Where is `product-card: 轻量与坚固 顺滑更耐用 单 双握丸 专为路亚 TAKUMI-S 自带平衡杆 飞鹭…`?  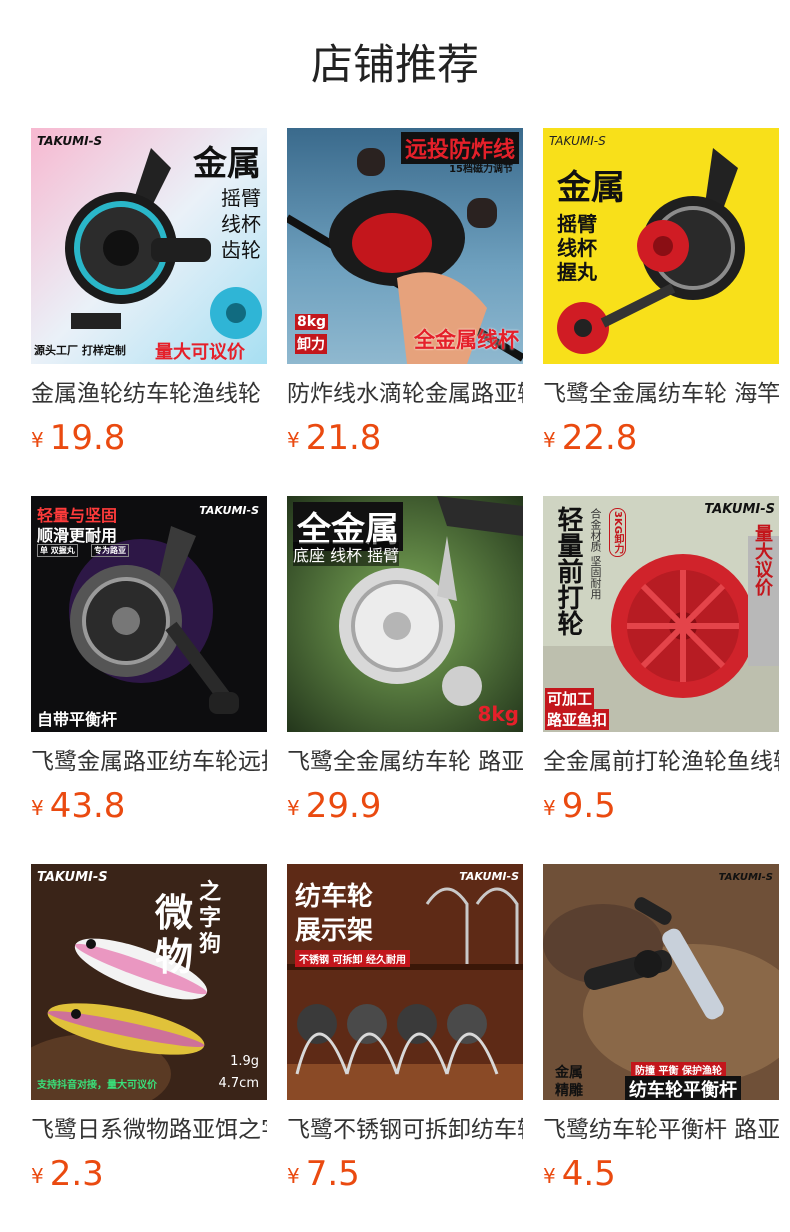 product-card: 轻量与坚固 顺滑更耐用 单 双握丸 专为路亚 TAKUMI-S 自带平衡杆 飞鹭… is located at coordinates (149, 666).